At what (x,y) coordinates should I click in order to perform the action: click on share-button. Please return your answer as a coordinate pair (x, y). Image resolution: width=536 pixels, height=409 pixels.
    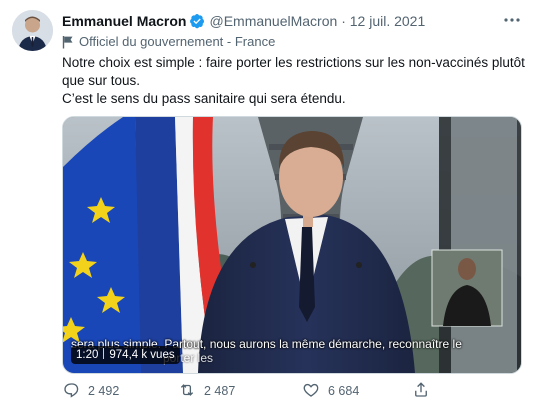
    Looking at the image, I should click on (425, 391).